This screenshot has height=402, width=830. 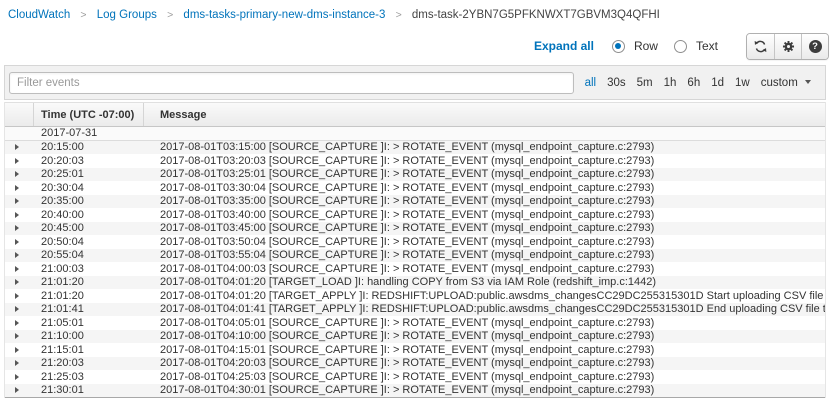 What do you see at coordinates (284, 15) in the screenshot?
I see `breadcrumb-log-group: dms-tasks-primary-new-dms-instance-3` at bounding box center [284, 15].